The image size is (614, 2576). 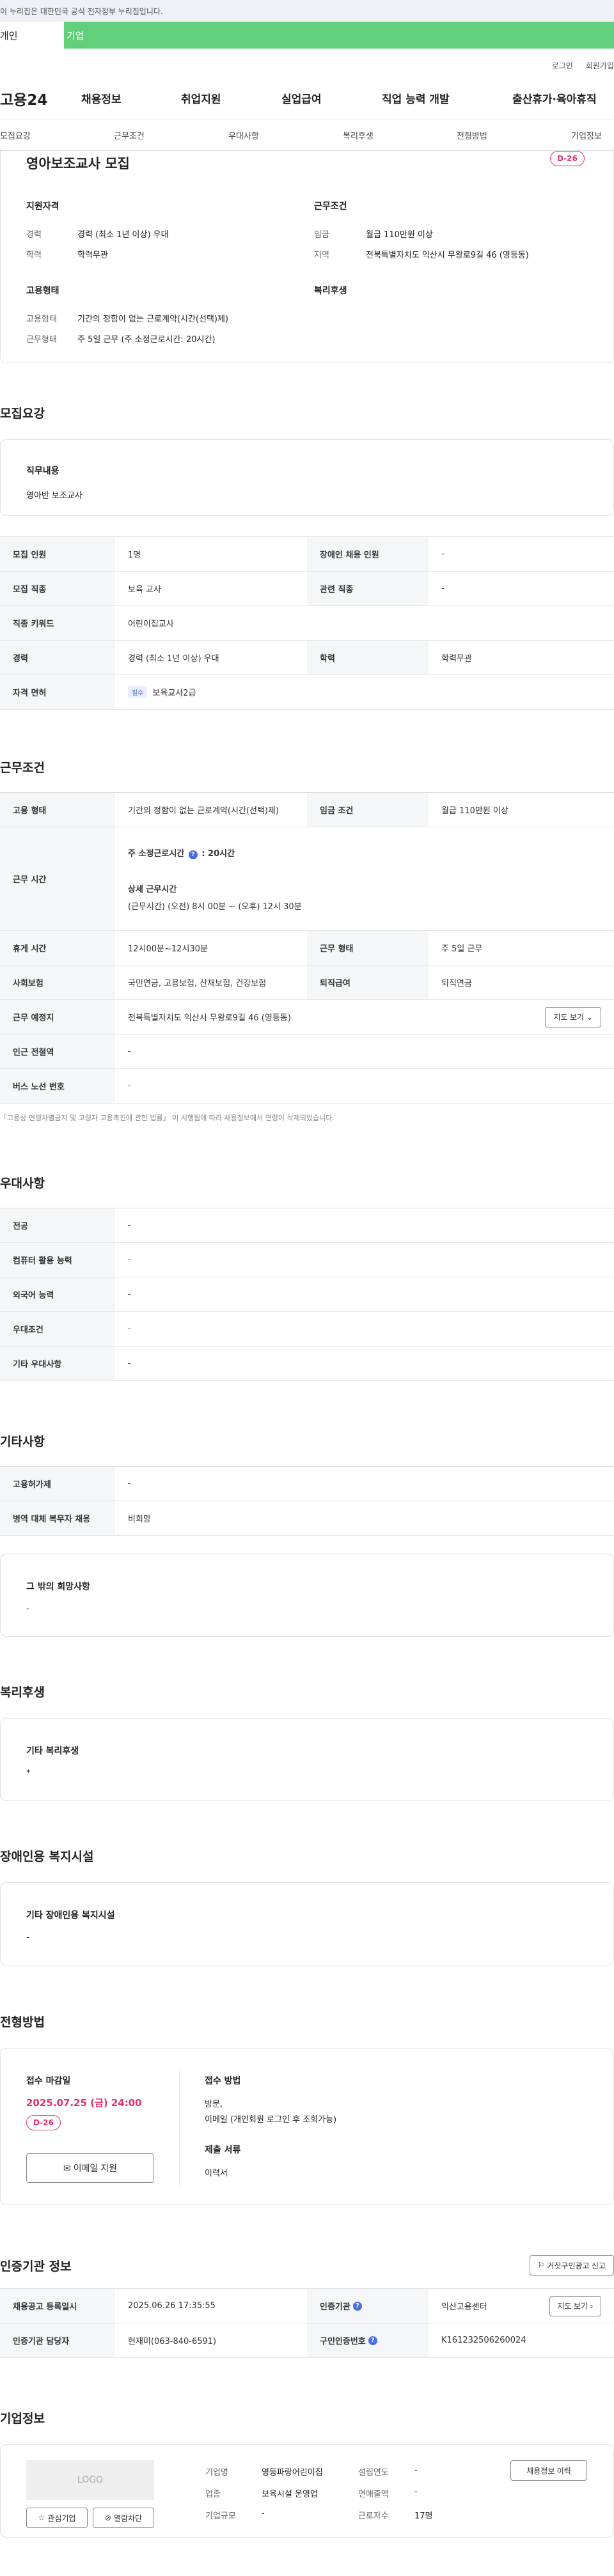 What do you see at coordinates (339, 35) in the screenshot?
I see `tab-company: 기업` at bounding box center [339, 35].